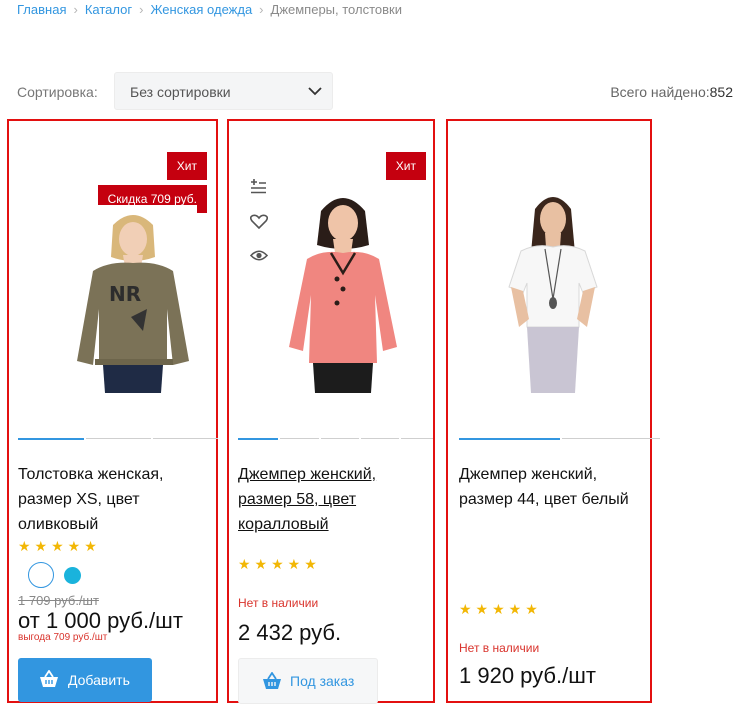 This screenshot has width=740, height=707. Describe the element at coordinates (259, 221) in the screenshot. I see `heart-icon` at that location.